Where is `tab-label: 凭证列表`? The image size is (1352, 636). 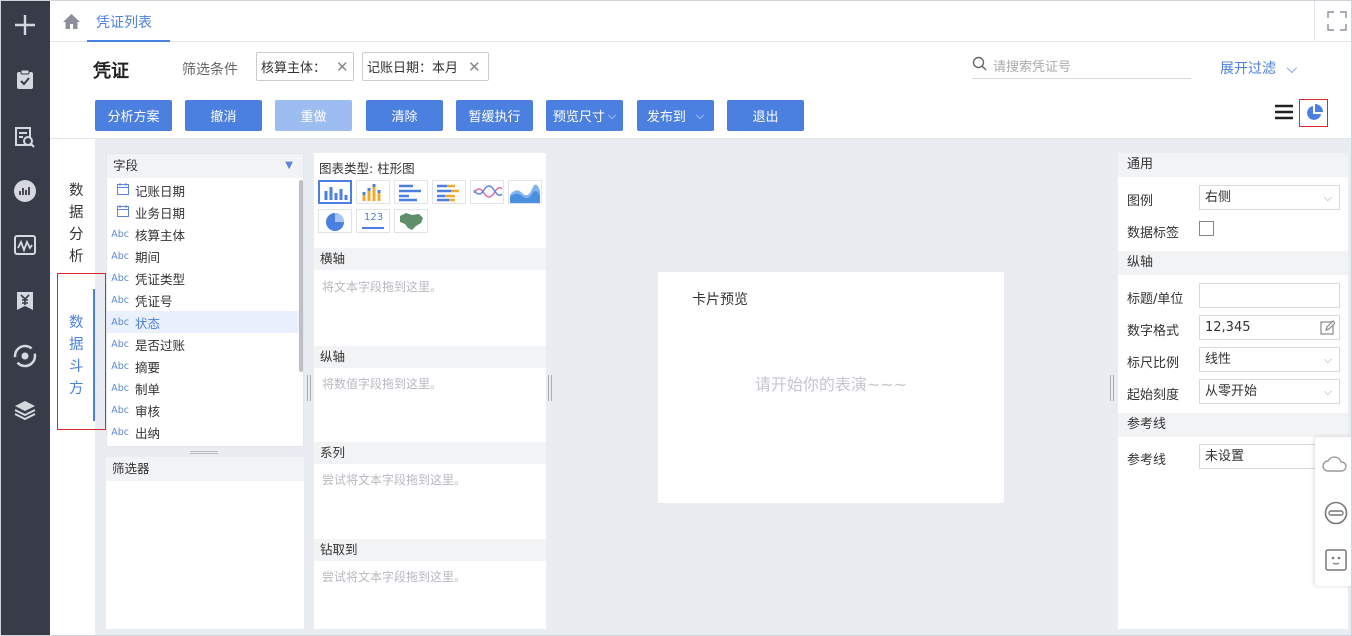
tab-label: 凭证列表 is located at coordinates (124, 23).